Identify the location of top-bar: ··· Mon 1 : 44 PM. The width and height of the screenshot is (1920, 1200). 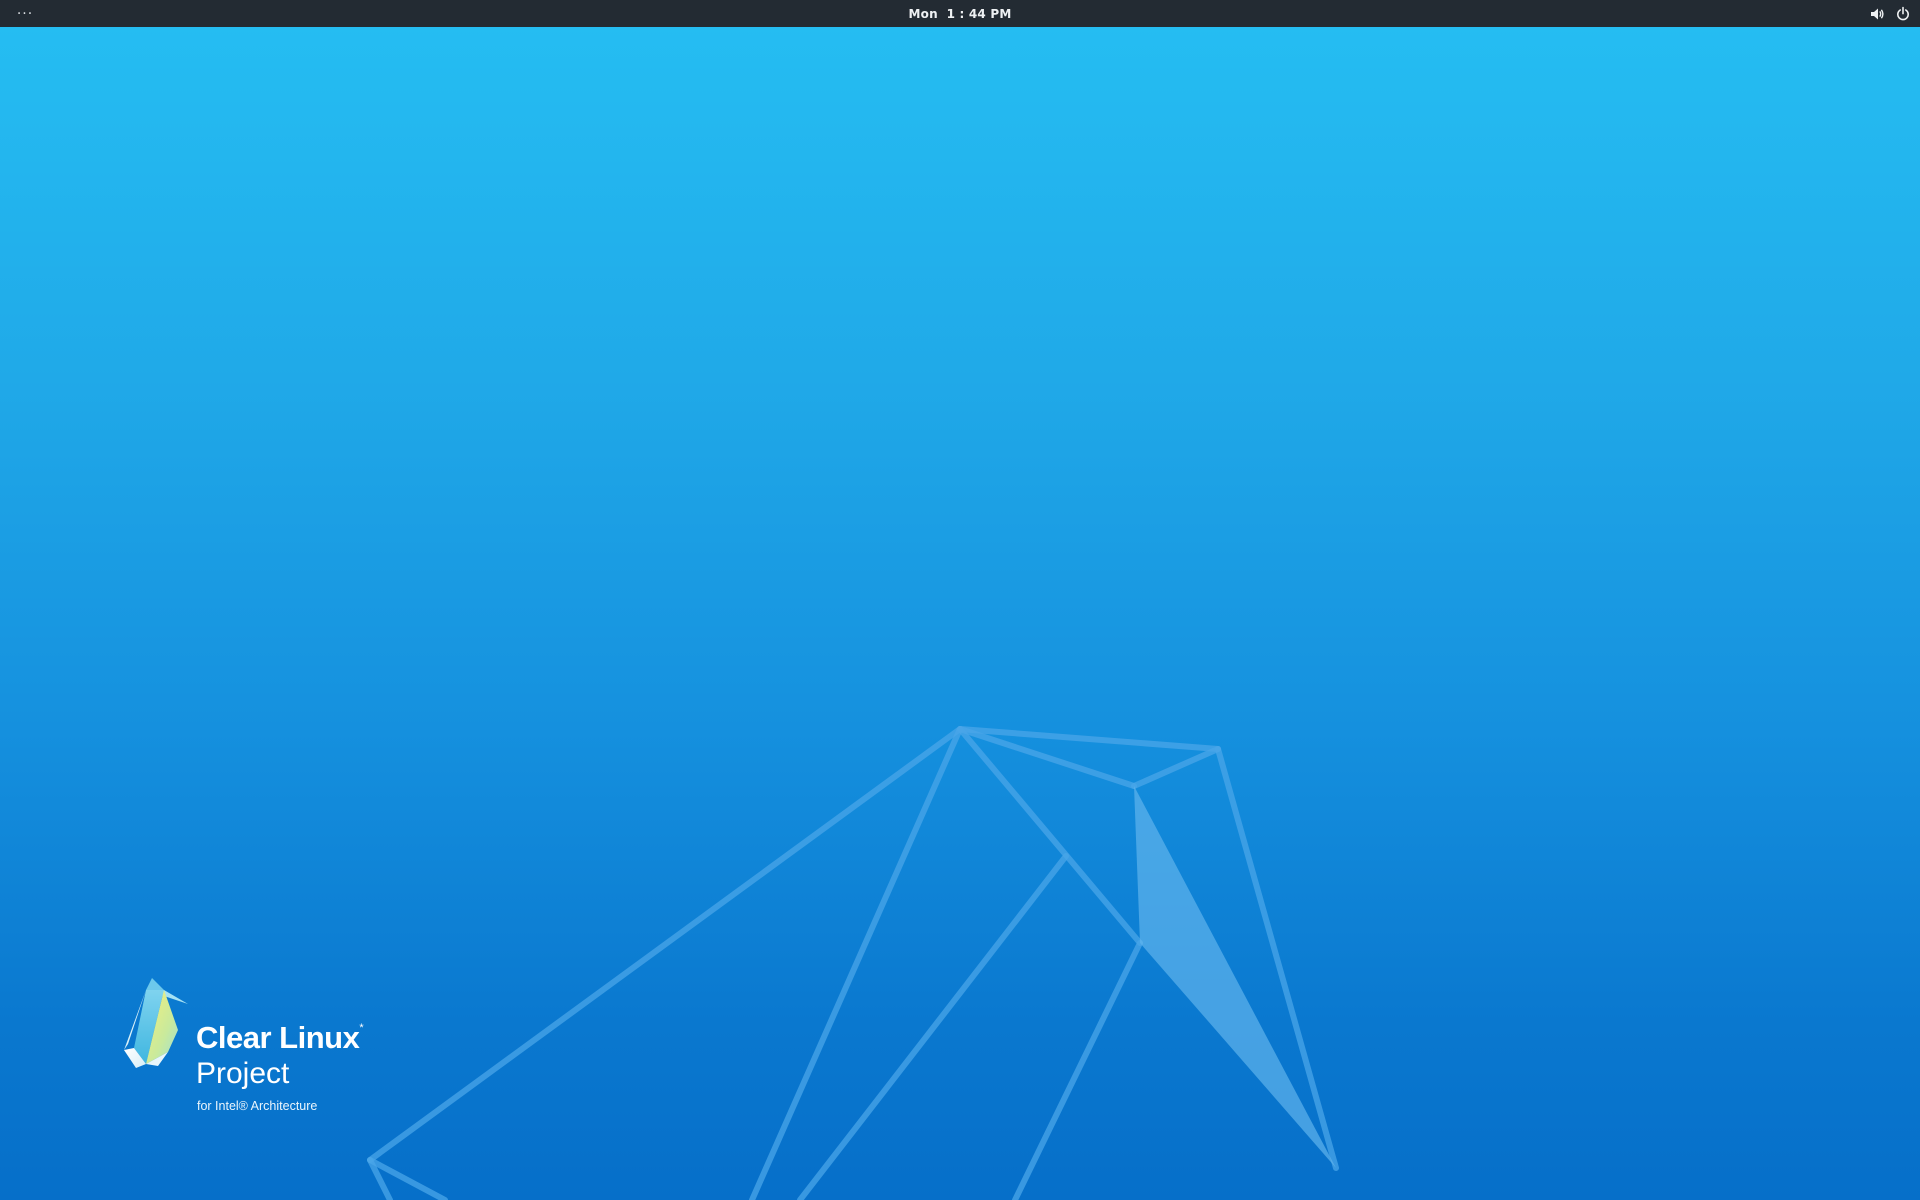
(960, 13).